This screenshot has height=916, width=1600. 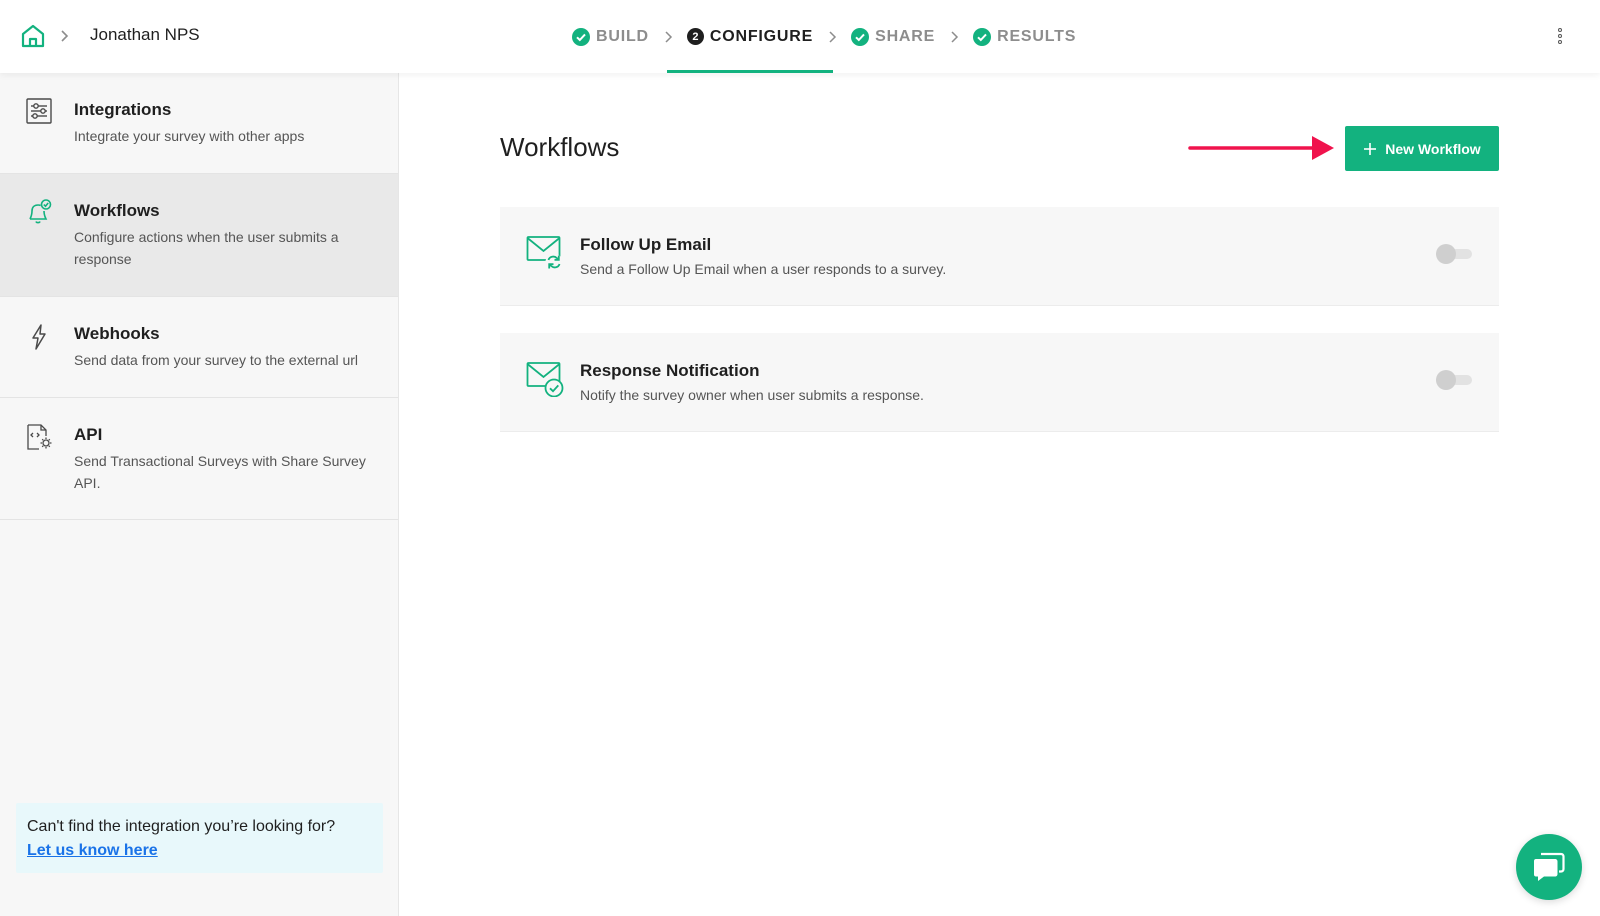 I want to click on workflow-title: Response Notification, so click(x=670, y=370).